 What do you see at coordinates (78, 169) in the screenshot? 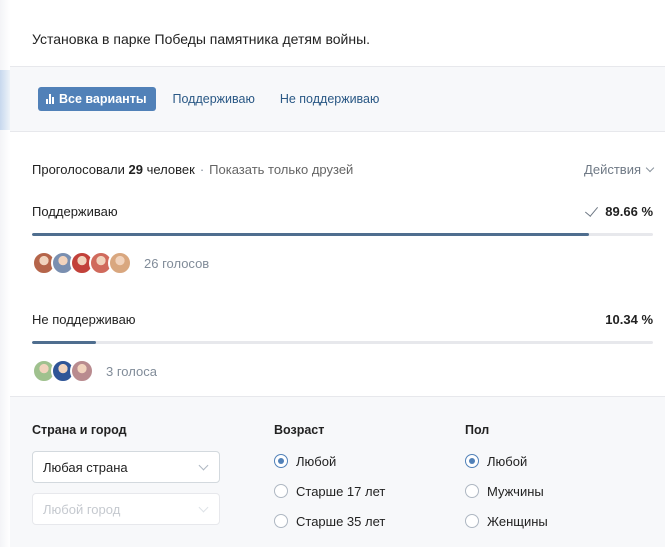
I see `voted-prefix: Проголосовали` at bounding box center [78, 169].